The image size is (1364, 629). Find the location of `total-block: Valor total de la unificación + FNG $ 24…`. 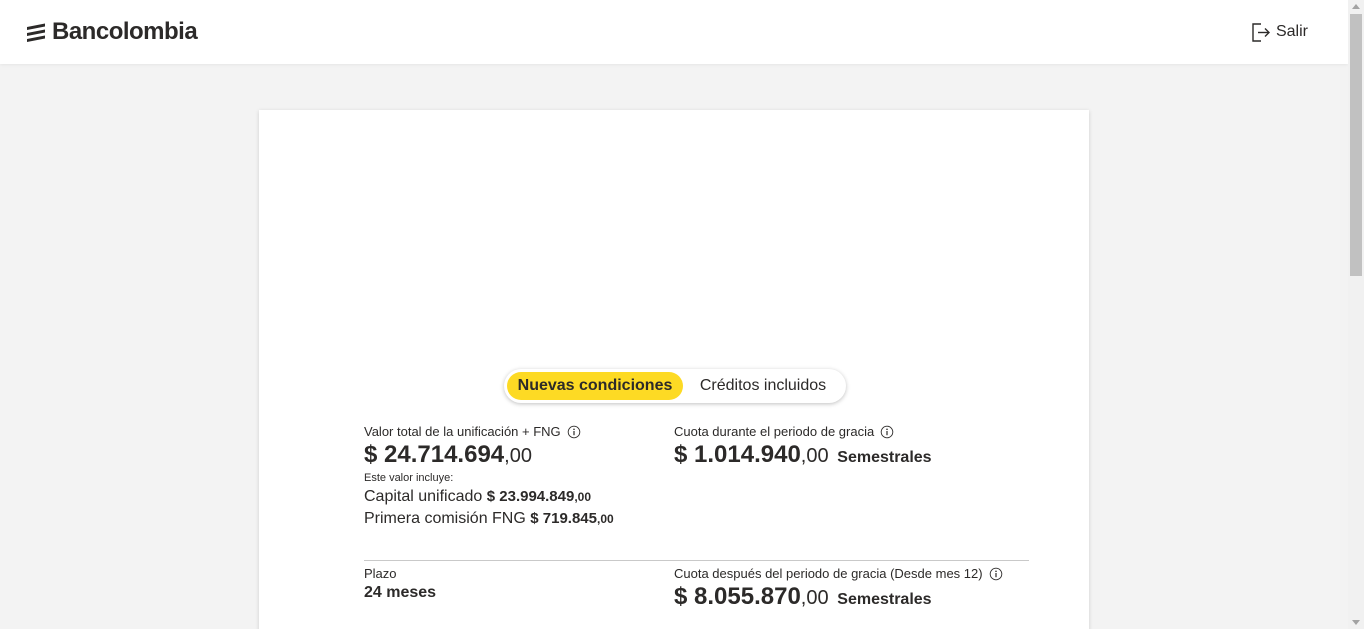

total-block: Valor total de la unificación + FNG $ 24… is located at coordinates (489, 476).